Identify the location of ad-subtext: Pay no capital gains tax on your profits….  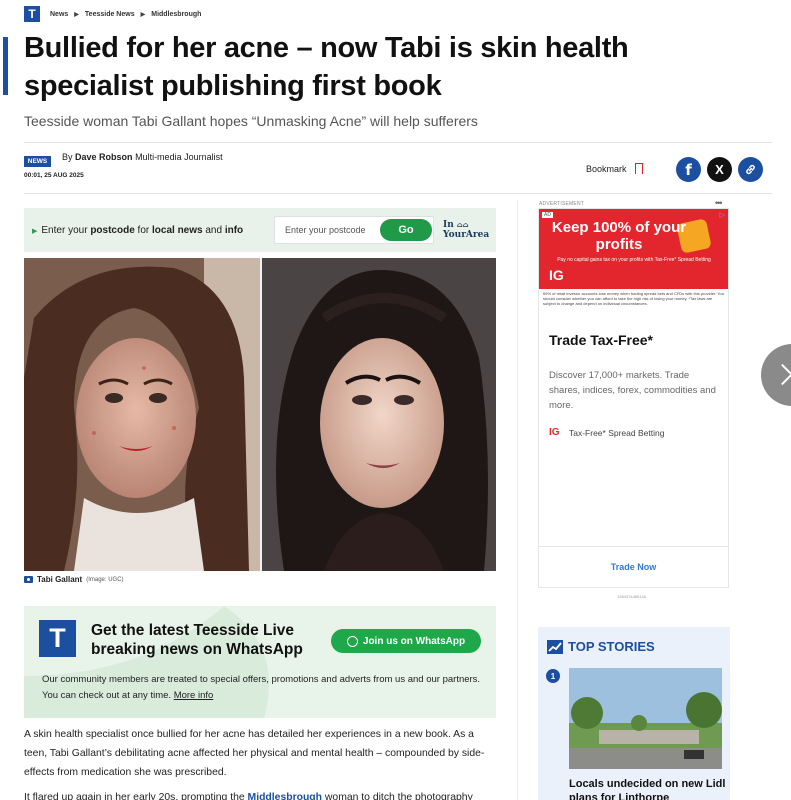
(634, 260).